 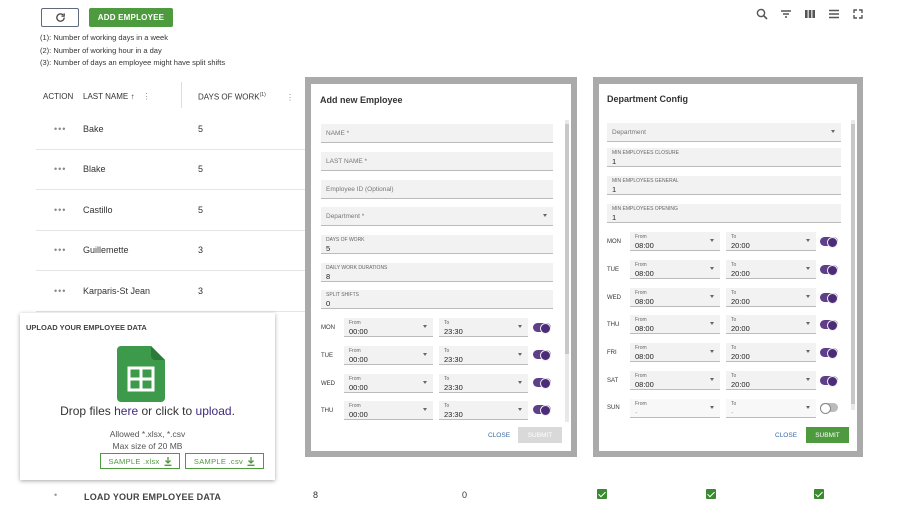 What do you see at coordinates (437, 189) in the screenshot?
I see `employee-id-field: Employee ID (Optional)` at bounding box center [437, 189].